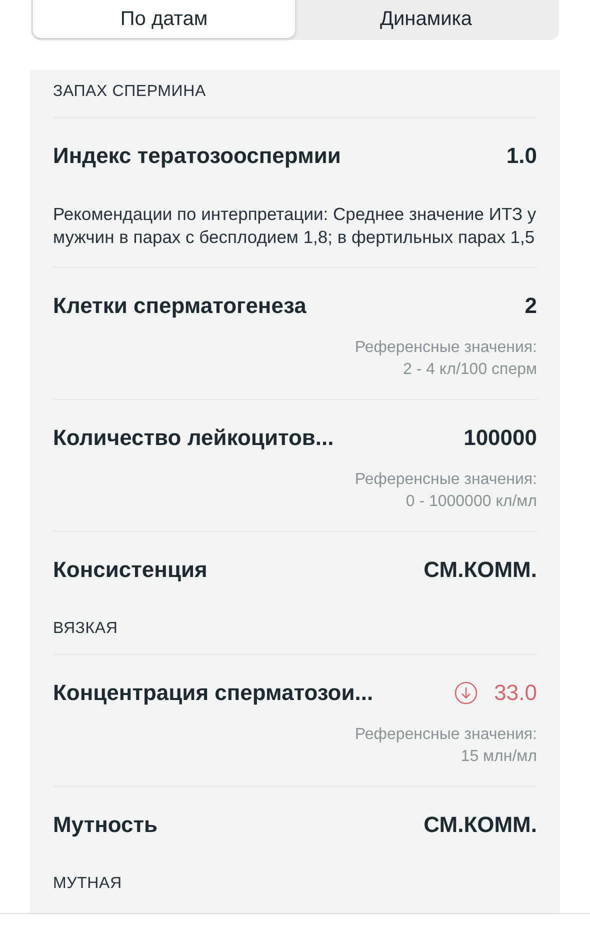 This screenshot has width=590, height=925. I want to click on result-value: 1.0, so click(521, 156).